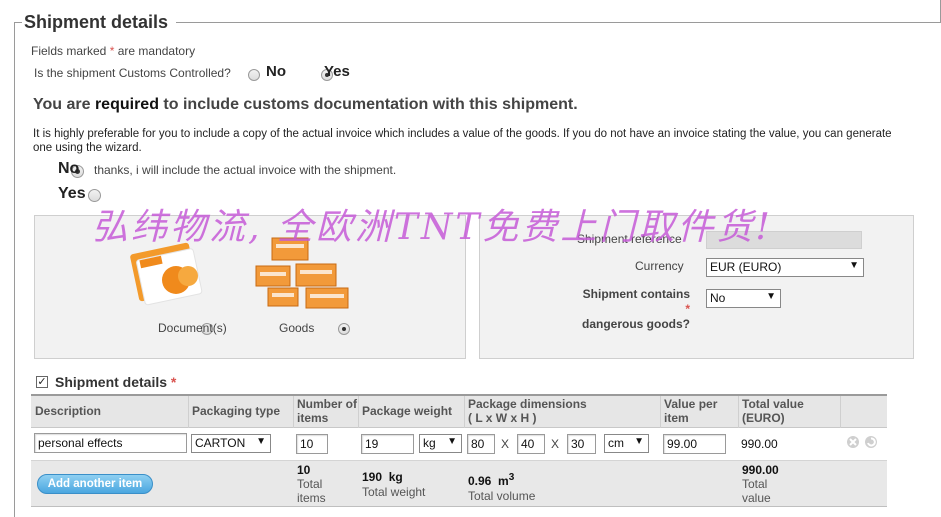 This screenshot has width=941, height=517. I want to click on weight-unit-select: kg ▼, so click(440, 443).